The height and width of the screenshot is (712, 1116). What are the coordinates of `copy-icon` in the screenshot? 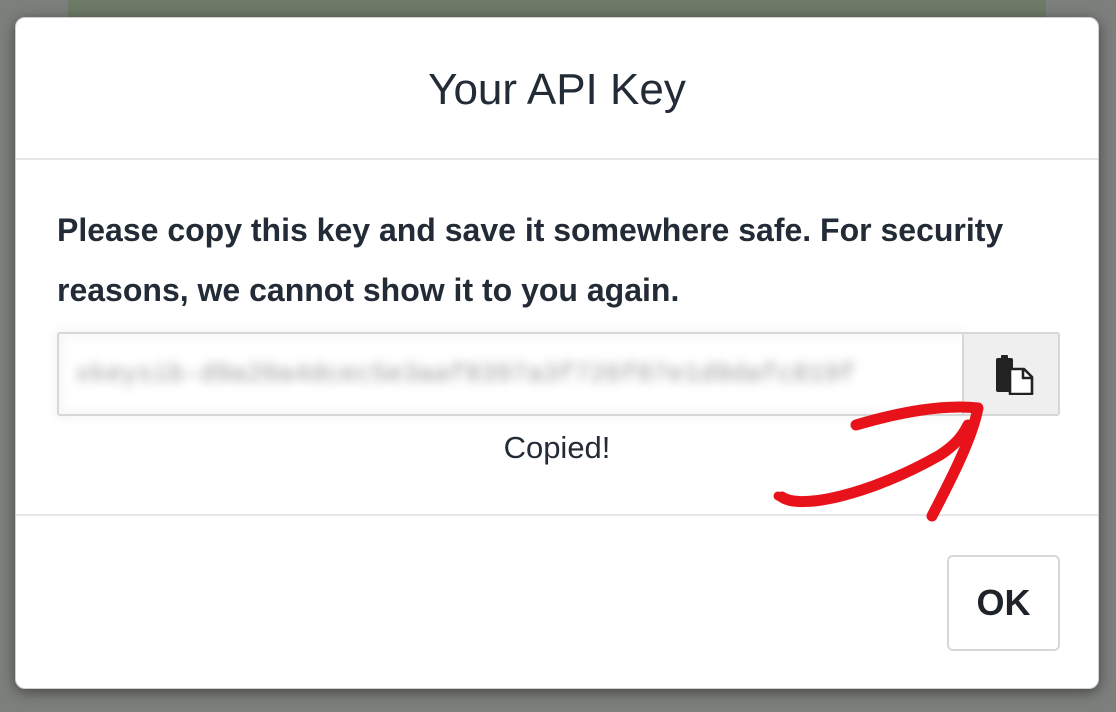 It's located at (1015, 375).